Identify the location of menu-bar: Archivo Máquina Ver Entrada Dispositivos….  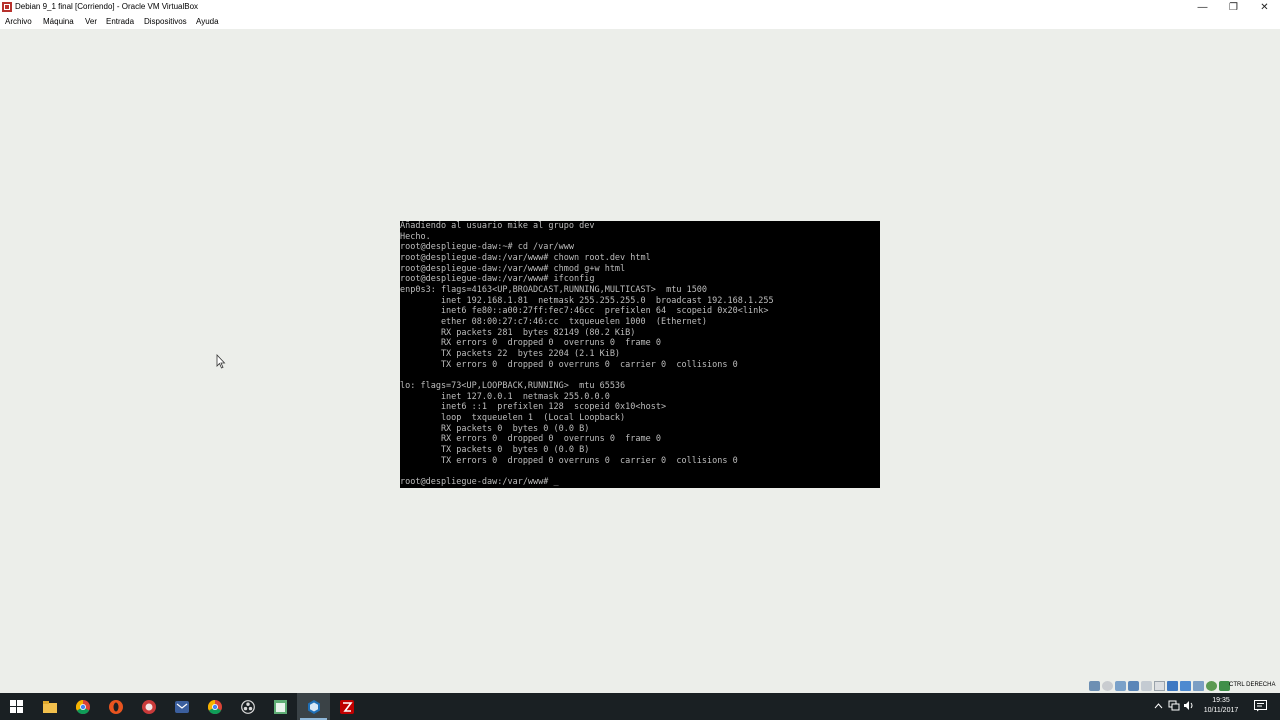
(640, 22).